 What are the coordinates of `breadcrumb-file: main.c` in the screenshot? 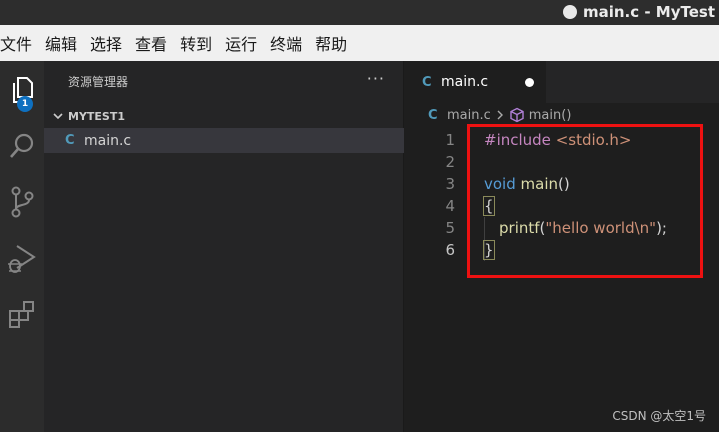 It's located at (469, 115).